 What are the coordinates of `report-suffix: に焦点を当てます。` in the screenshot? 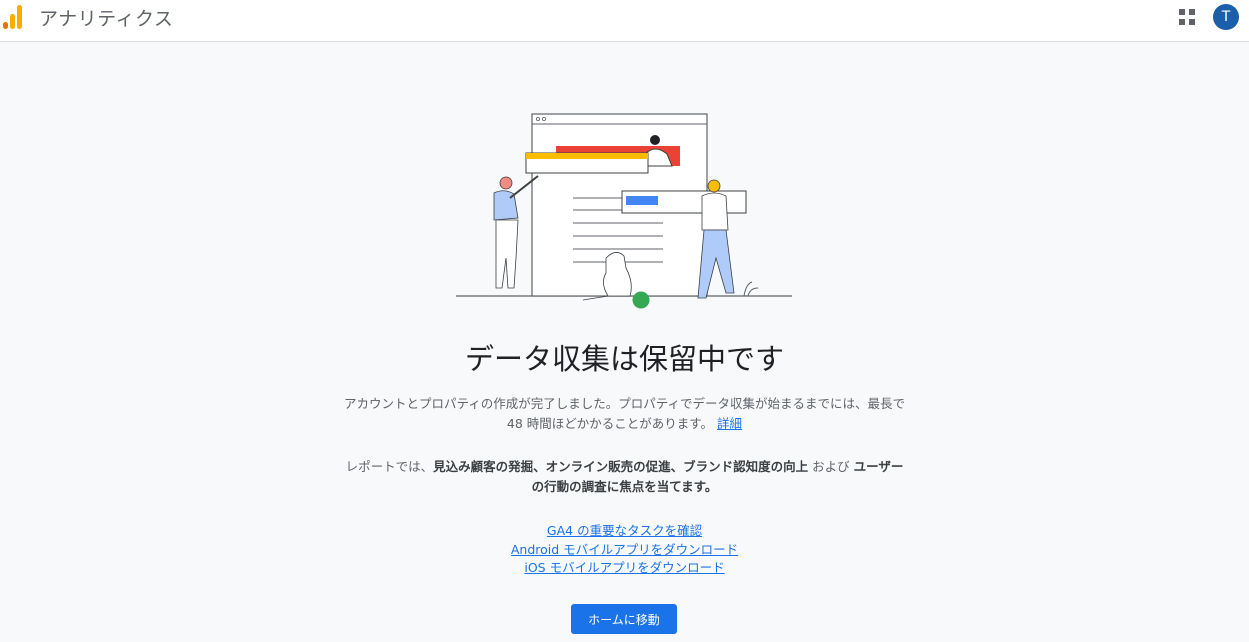 It's located at (662, 486).